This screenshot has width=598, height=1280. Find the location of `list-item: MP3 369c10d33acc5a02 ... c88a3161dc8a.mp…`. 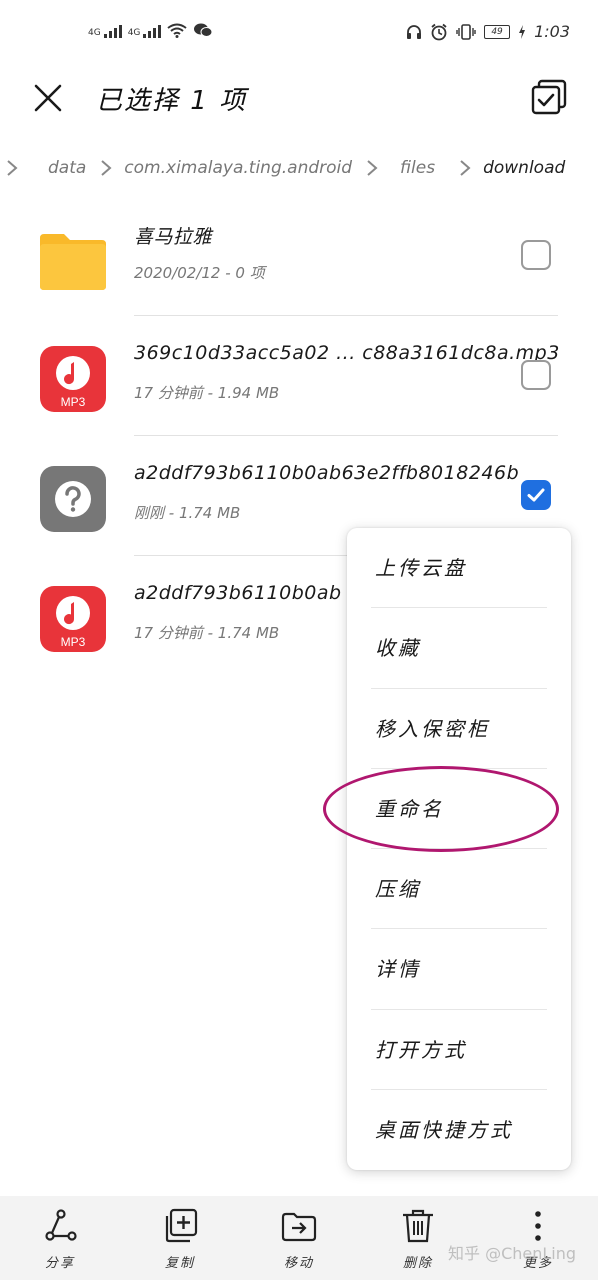

list-item: MP3 369c10d33acc5a02 ... c88a3161dc8a.mp… is located at coordinates (299, 376).